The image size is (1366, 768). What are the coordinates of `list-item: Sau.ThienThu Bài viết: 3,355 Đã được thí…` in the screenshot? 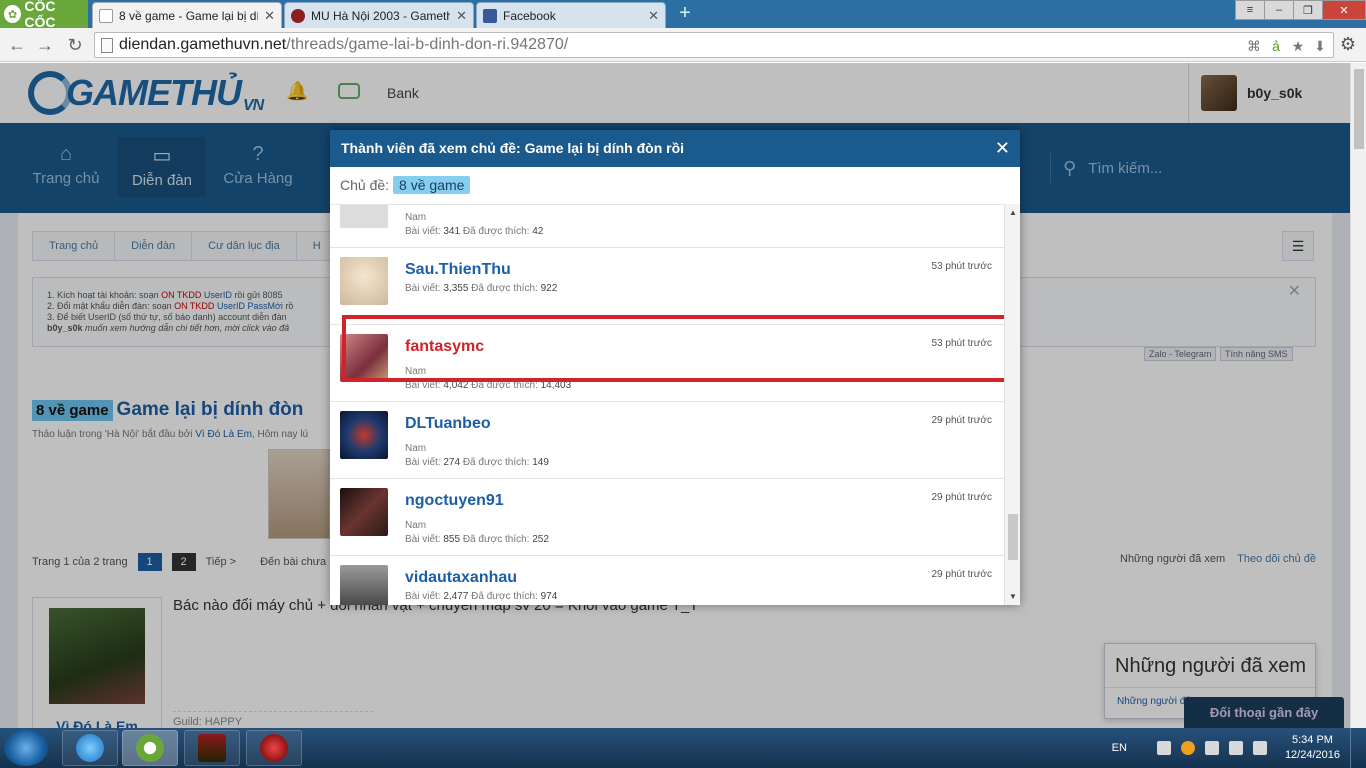 It's located at (667, 286).